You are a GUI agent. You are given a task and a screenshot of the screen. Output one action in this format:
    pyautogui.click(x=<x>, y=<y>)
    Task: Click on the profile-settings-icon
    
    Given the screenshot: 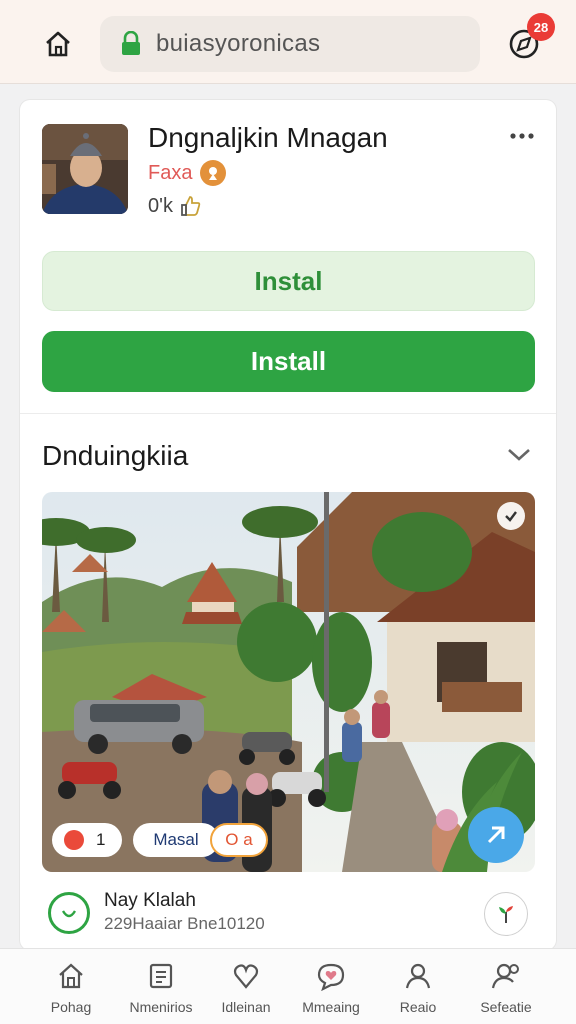 What is the action you would take?
    pyautogui.click(x=506, y=976)
    